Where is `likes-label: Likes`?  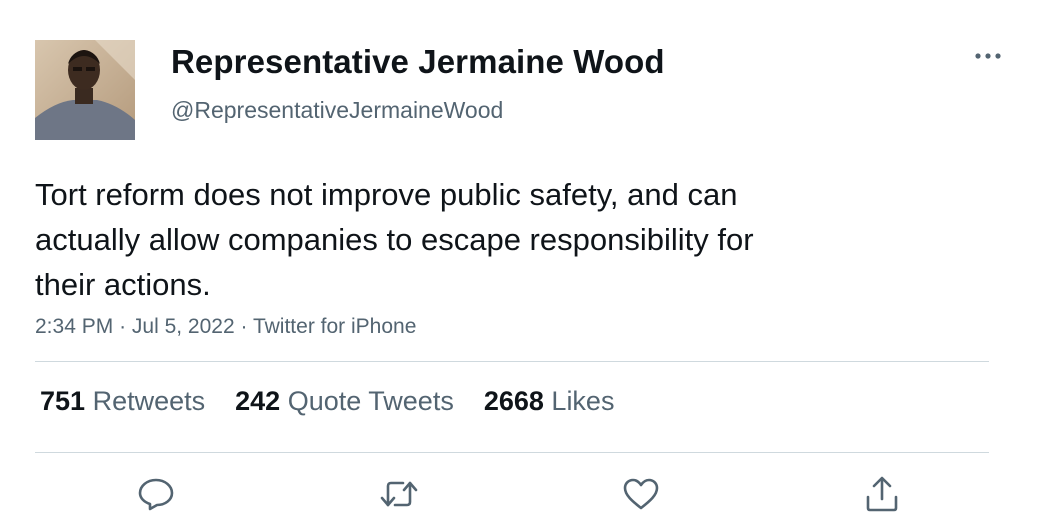 likes-label: Likes is located at coordinates (583, 401).